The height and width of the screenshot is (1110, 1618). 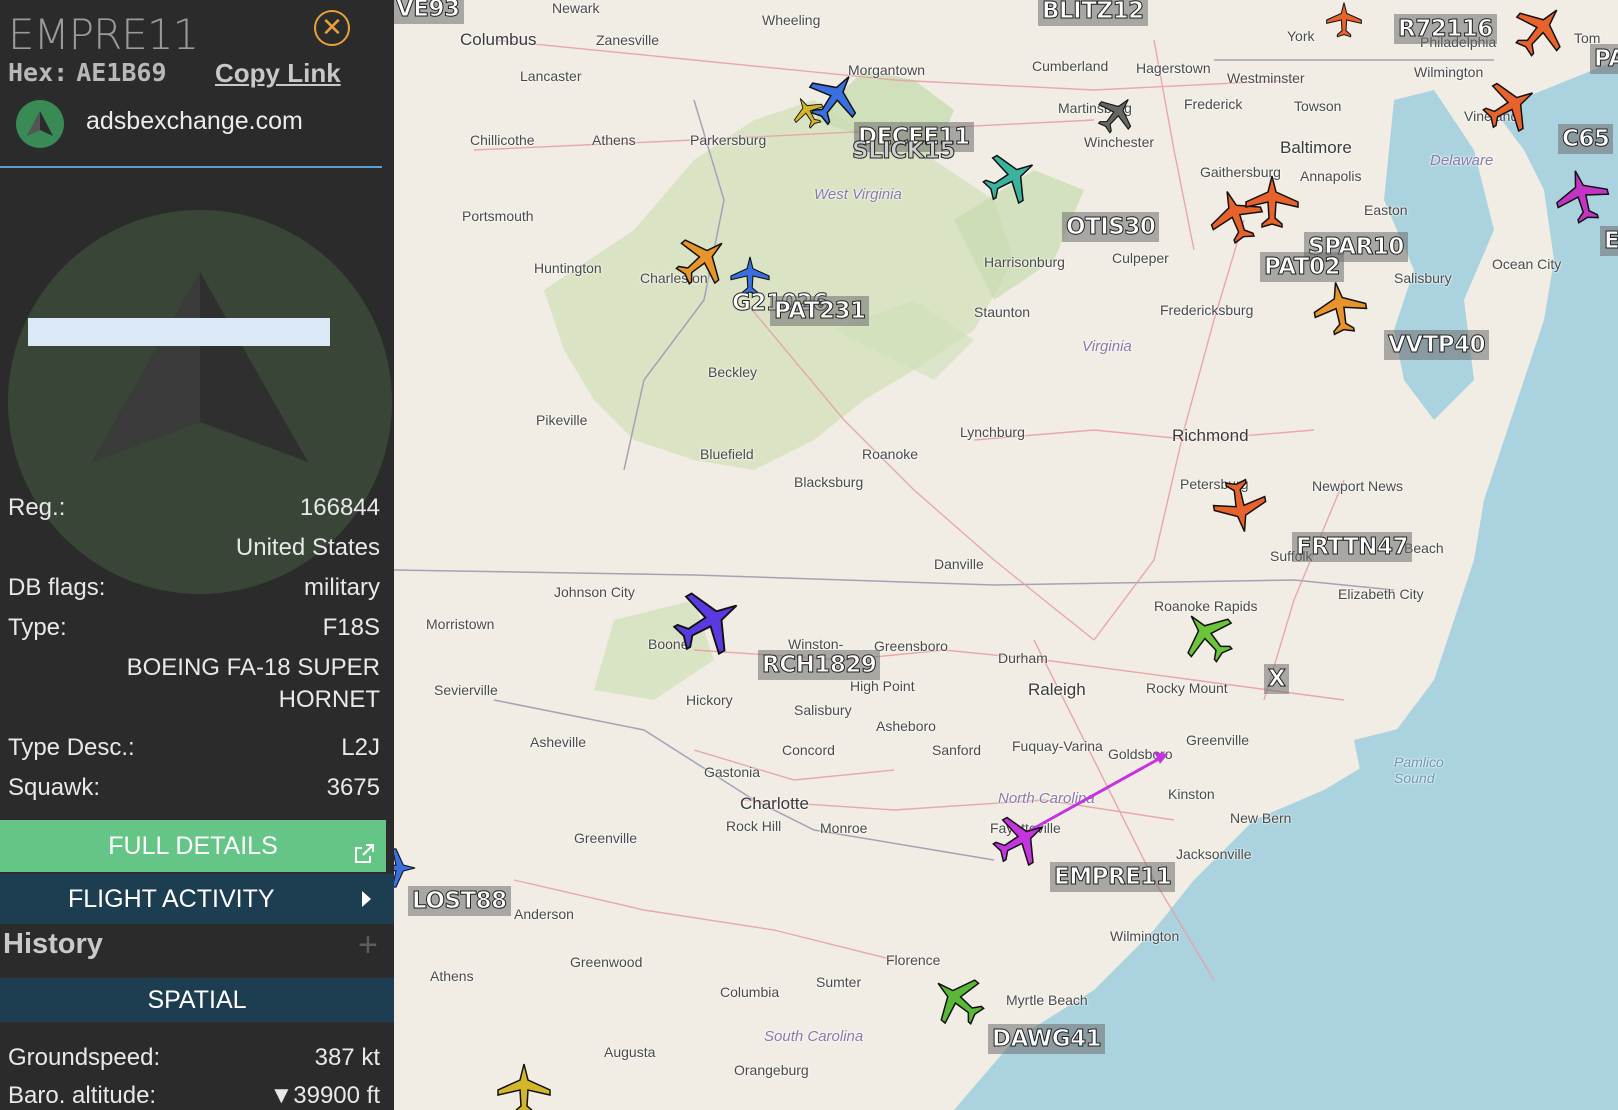 What do you see at coordinates (1111, 227) in the screenshot?
I see `callsign-tag: OTIS30` at bounding box center [1111, 227].